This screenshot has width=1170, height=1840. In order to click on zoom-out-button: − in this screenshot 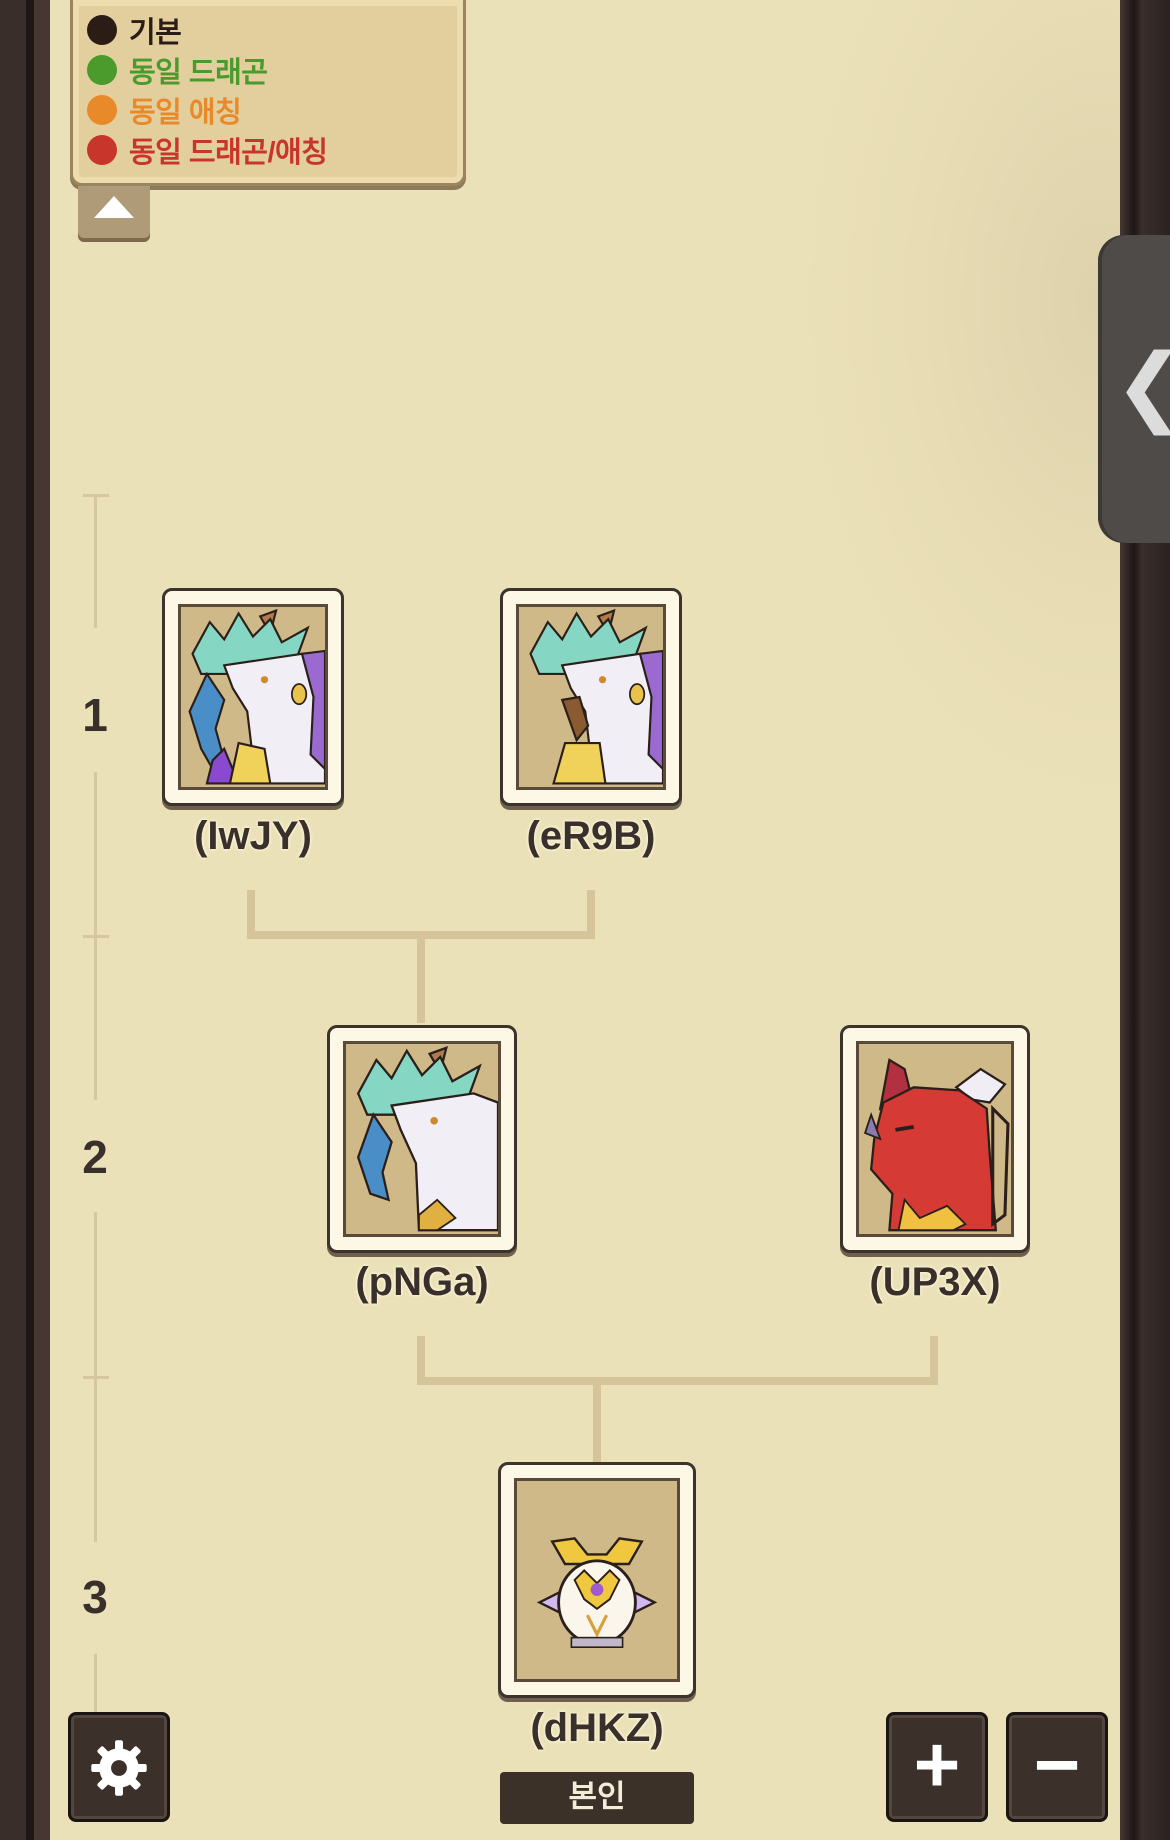, I will do `click(1057, 1767)`.